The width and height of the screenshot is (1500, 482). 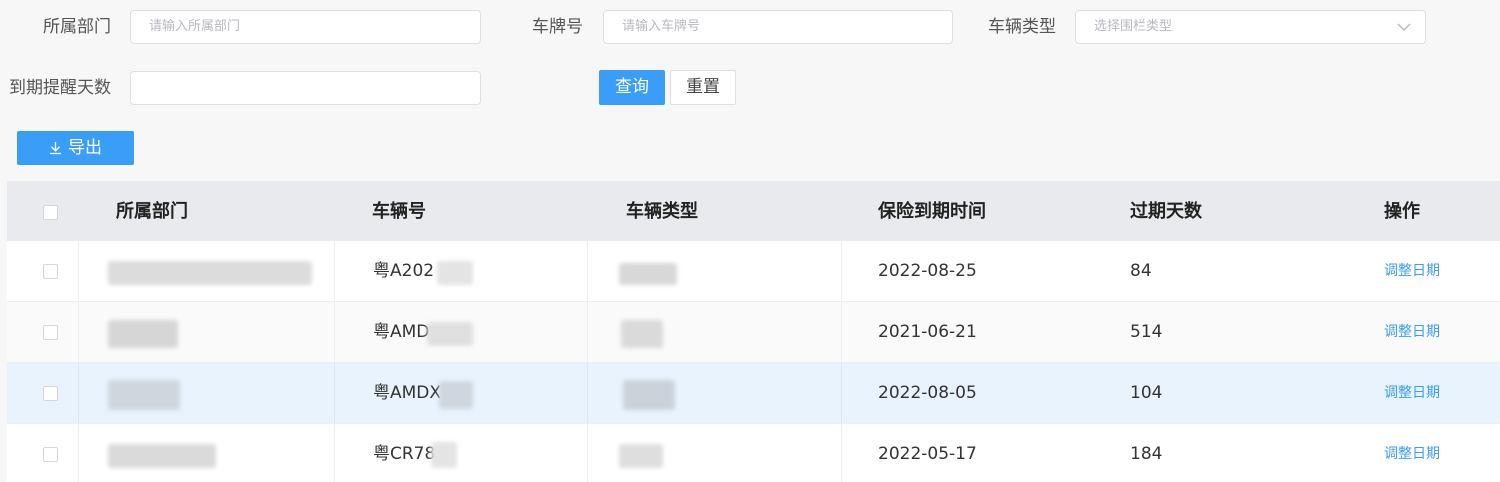 What do you see at coordinates (77, 27) in the screenshot?
I see `department-label: 所属部门` at bounding box center [77, 27].